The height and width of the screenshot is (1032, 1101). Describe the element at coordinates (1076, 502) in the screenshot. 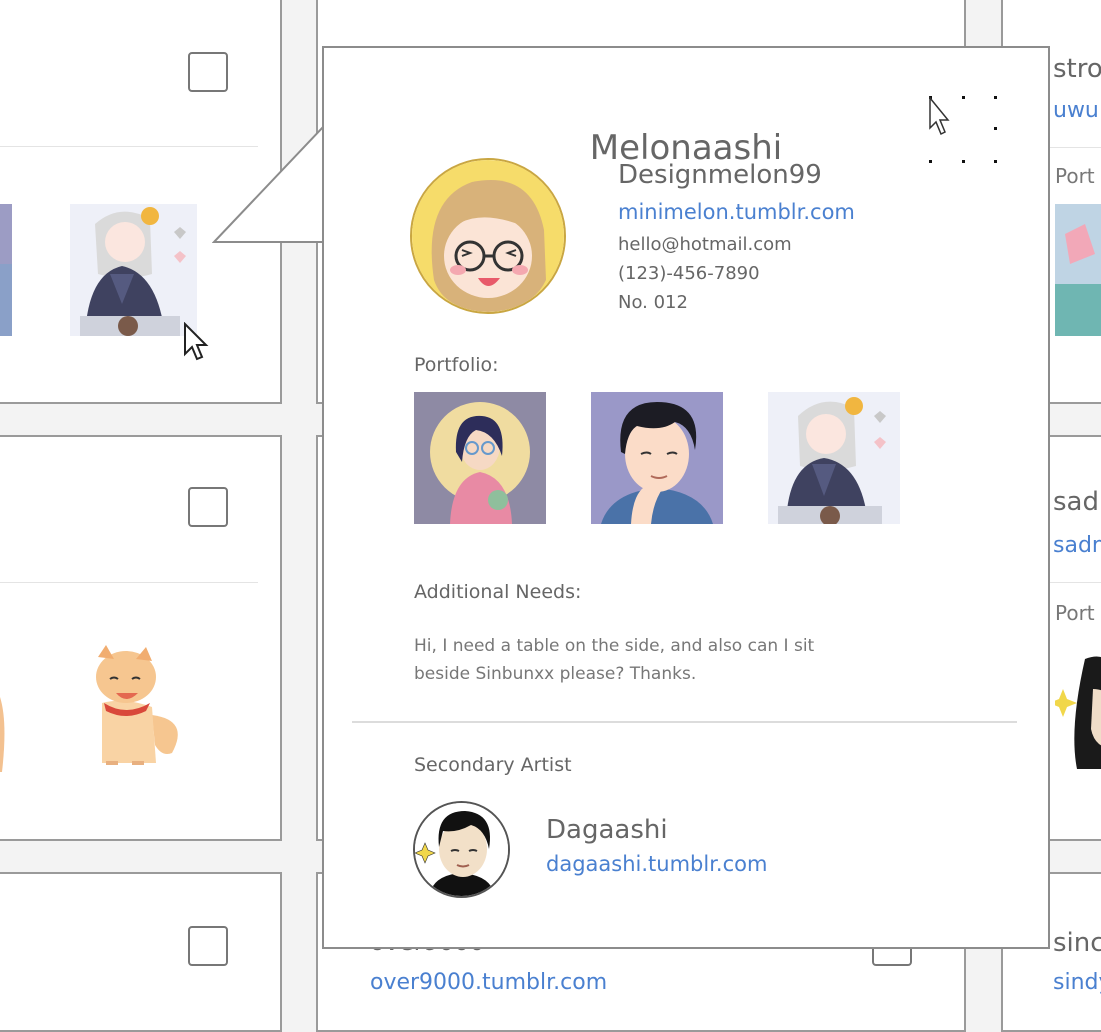

I see `artist-name: sad` at that location.